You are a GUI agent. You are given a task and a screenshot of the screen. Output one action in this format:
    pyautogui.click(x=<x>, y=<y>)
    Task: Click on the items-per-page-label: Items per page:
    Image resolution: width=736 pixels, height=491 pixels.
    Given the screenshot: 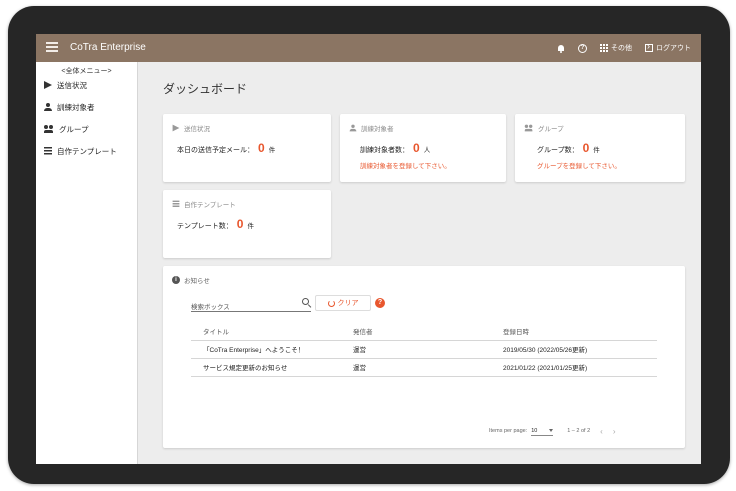 What is the action you would take?
    pyautogui.click(x=508, y=431)
    